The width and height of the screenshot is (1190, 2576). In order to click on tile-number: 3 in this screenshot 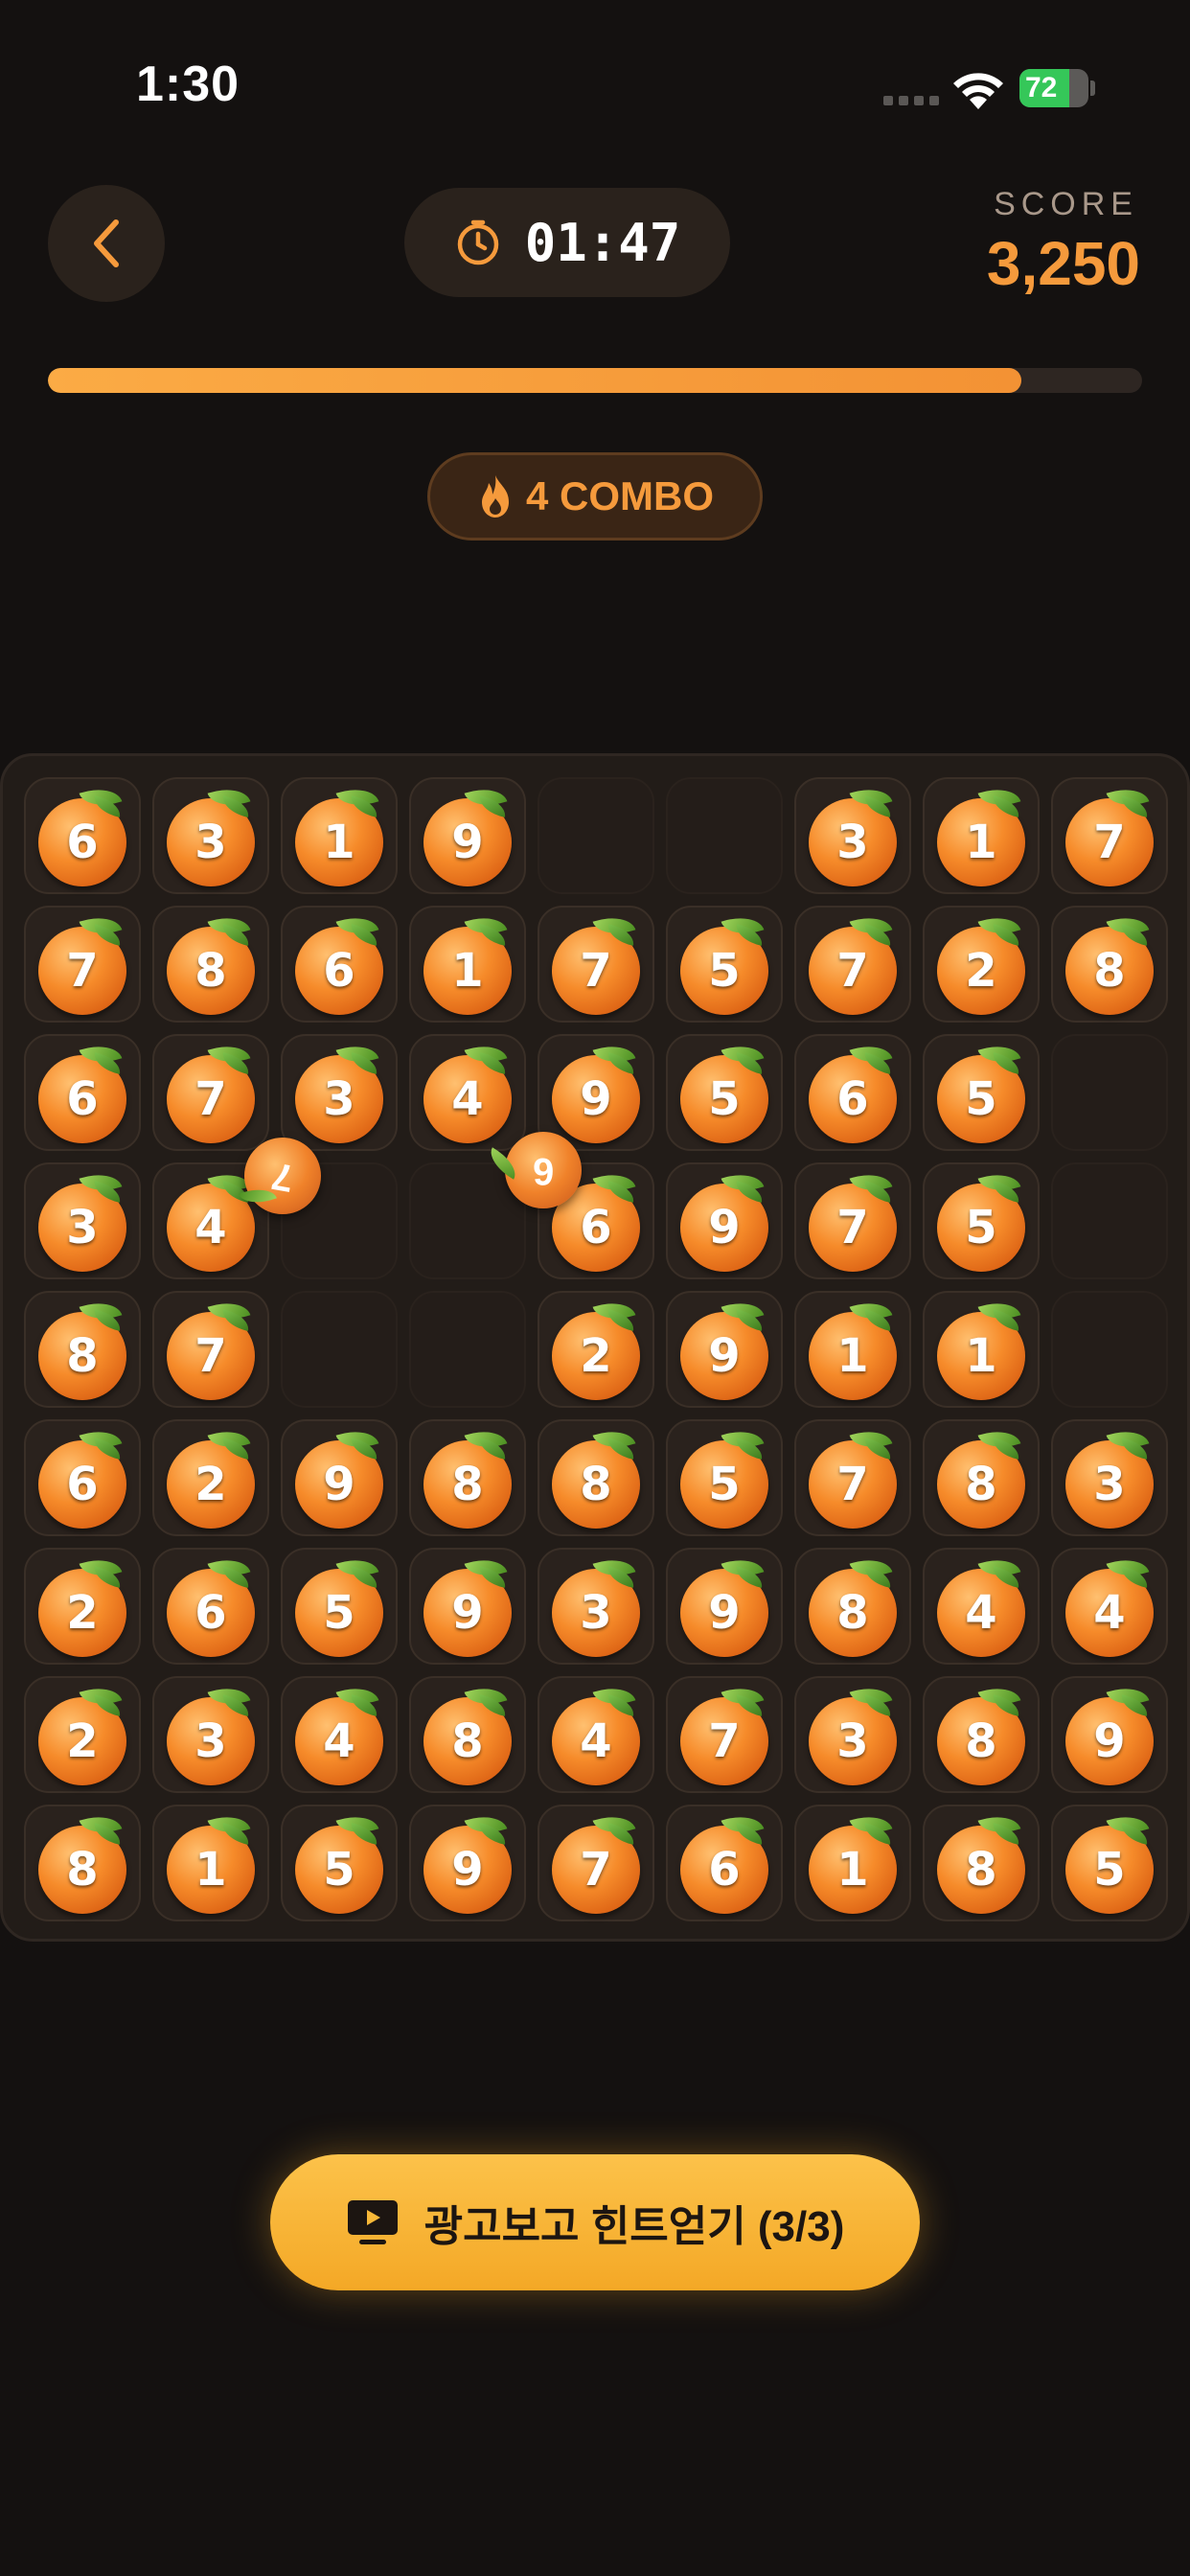, I will do `click(1109, 1484)`.